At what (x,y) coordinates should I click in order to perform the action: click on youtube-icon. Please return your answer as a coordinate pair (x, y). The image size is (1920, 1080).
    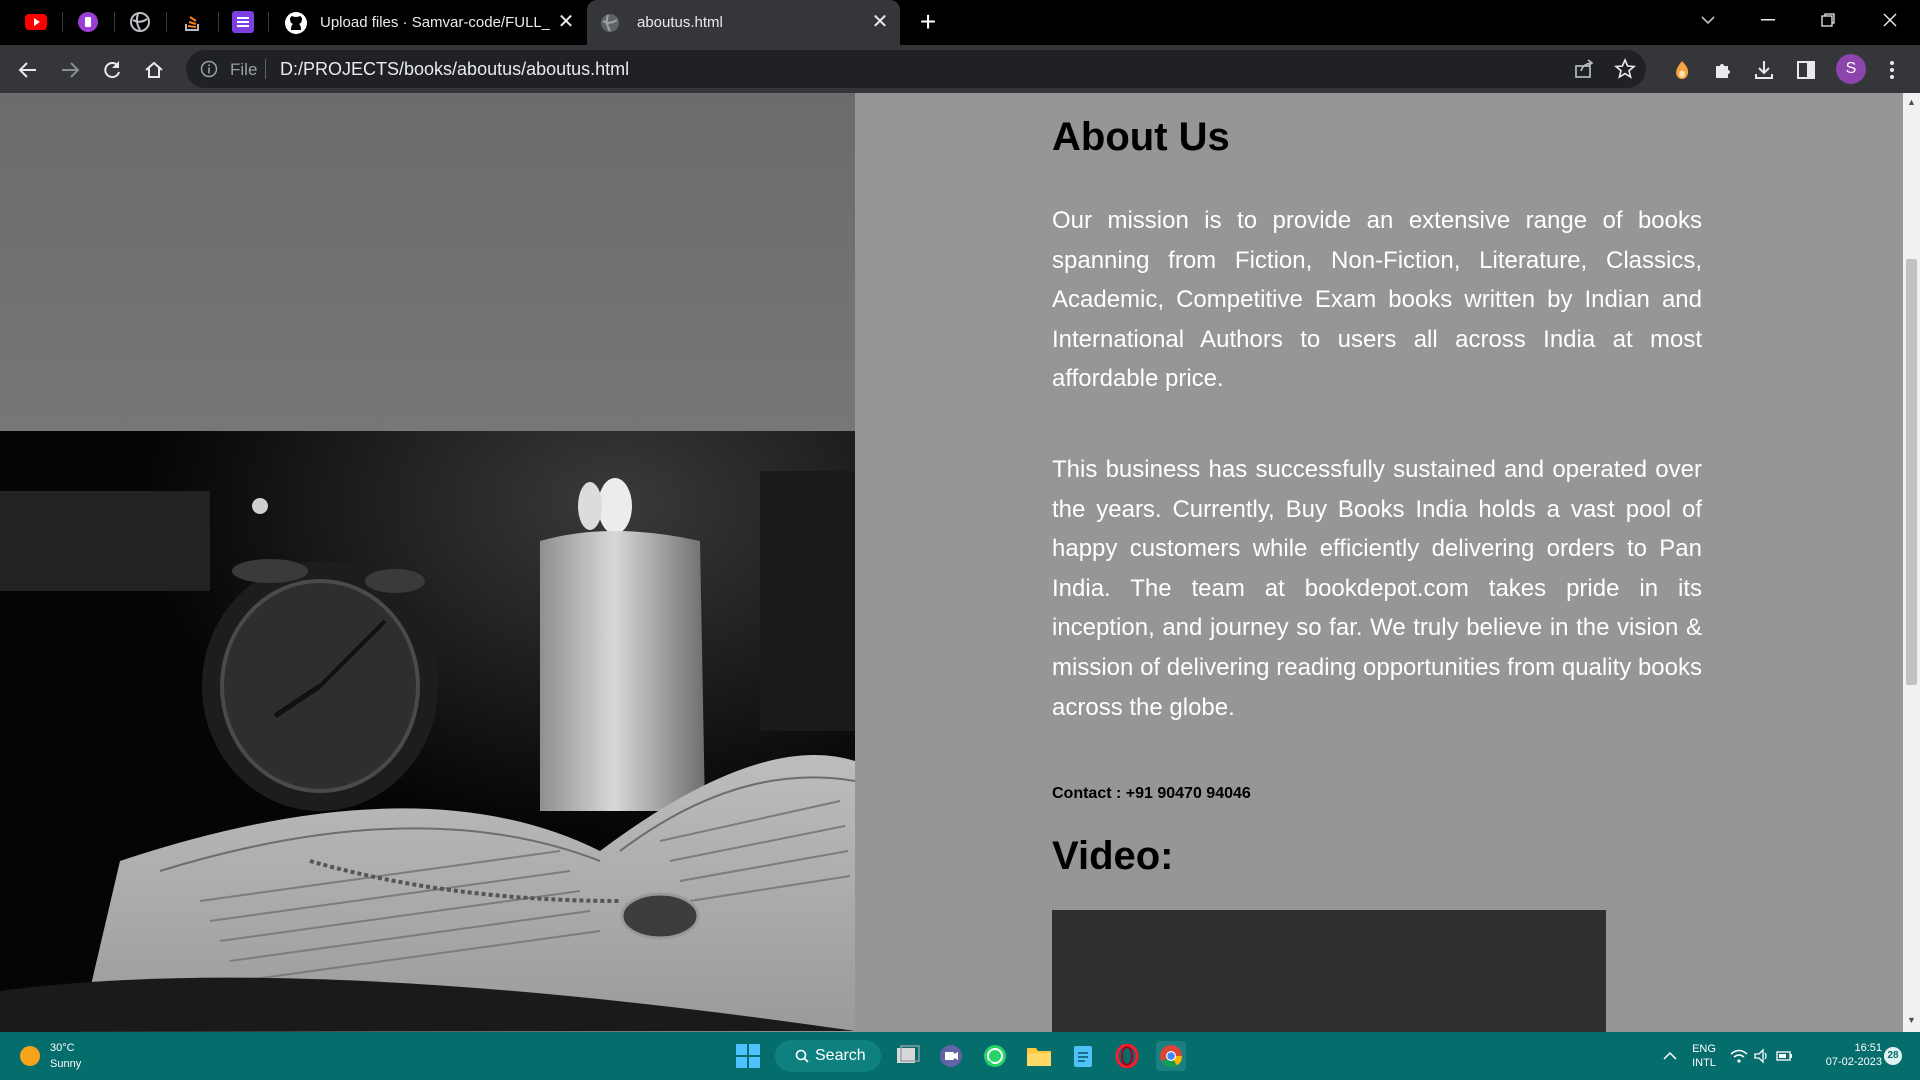
    Looking at the image, I should click on (36, 22).